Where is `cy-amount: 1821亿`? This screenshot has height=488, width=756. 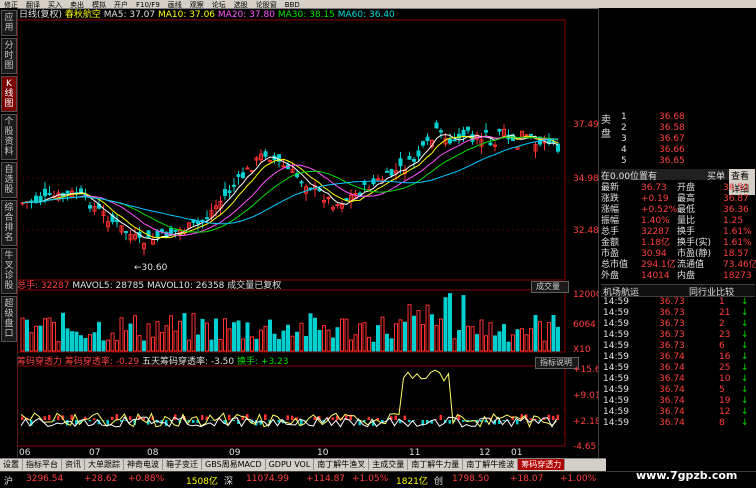
cy-amount: 1821亿 is located at coordinates (412, 480).